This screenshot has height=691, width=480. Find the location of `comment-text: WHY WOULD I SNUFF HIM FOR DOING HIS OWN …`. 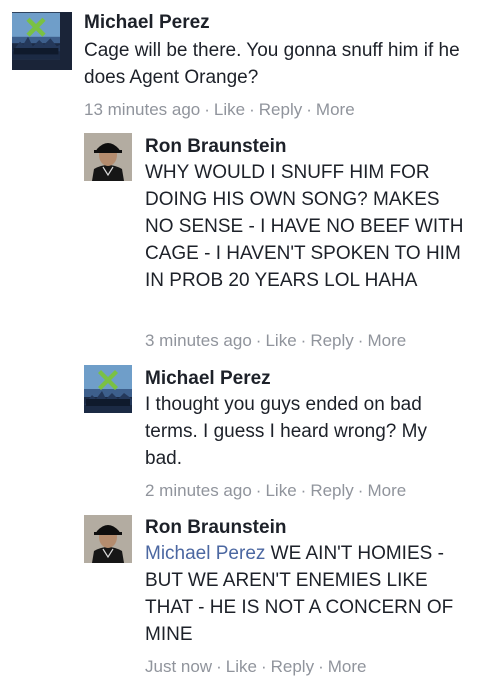

comment-text: WHY WOULD I SNUFF HIM FOR DOING HIS OWN … is located at coordinates (304, 226).